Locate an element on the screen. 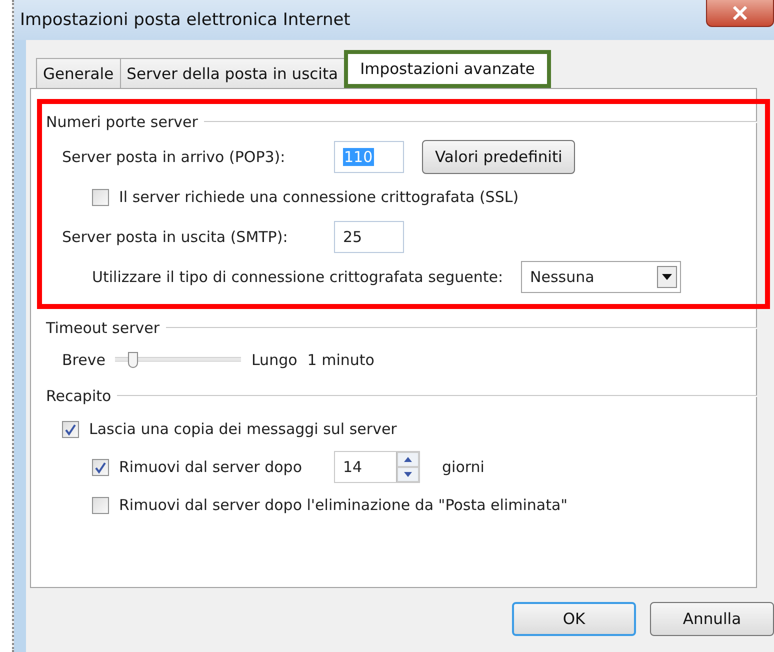  close-icon is located at coordinates (740, 13).